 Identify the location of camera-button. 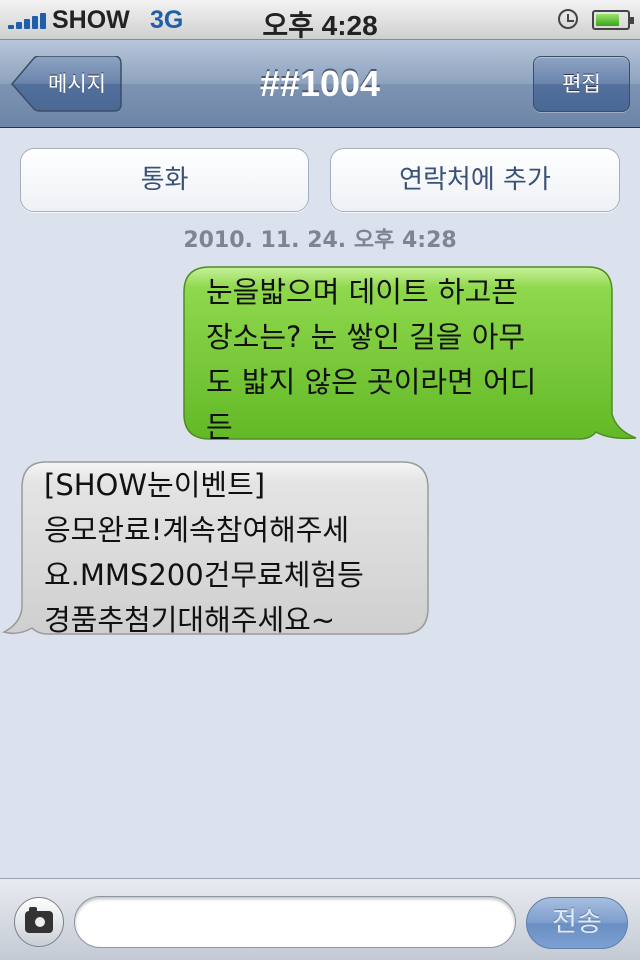
(39, 922).